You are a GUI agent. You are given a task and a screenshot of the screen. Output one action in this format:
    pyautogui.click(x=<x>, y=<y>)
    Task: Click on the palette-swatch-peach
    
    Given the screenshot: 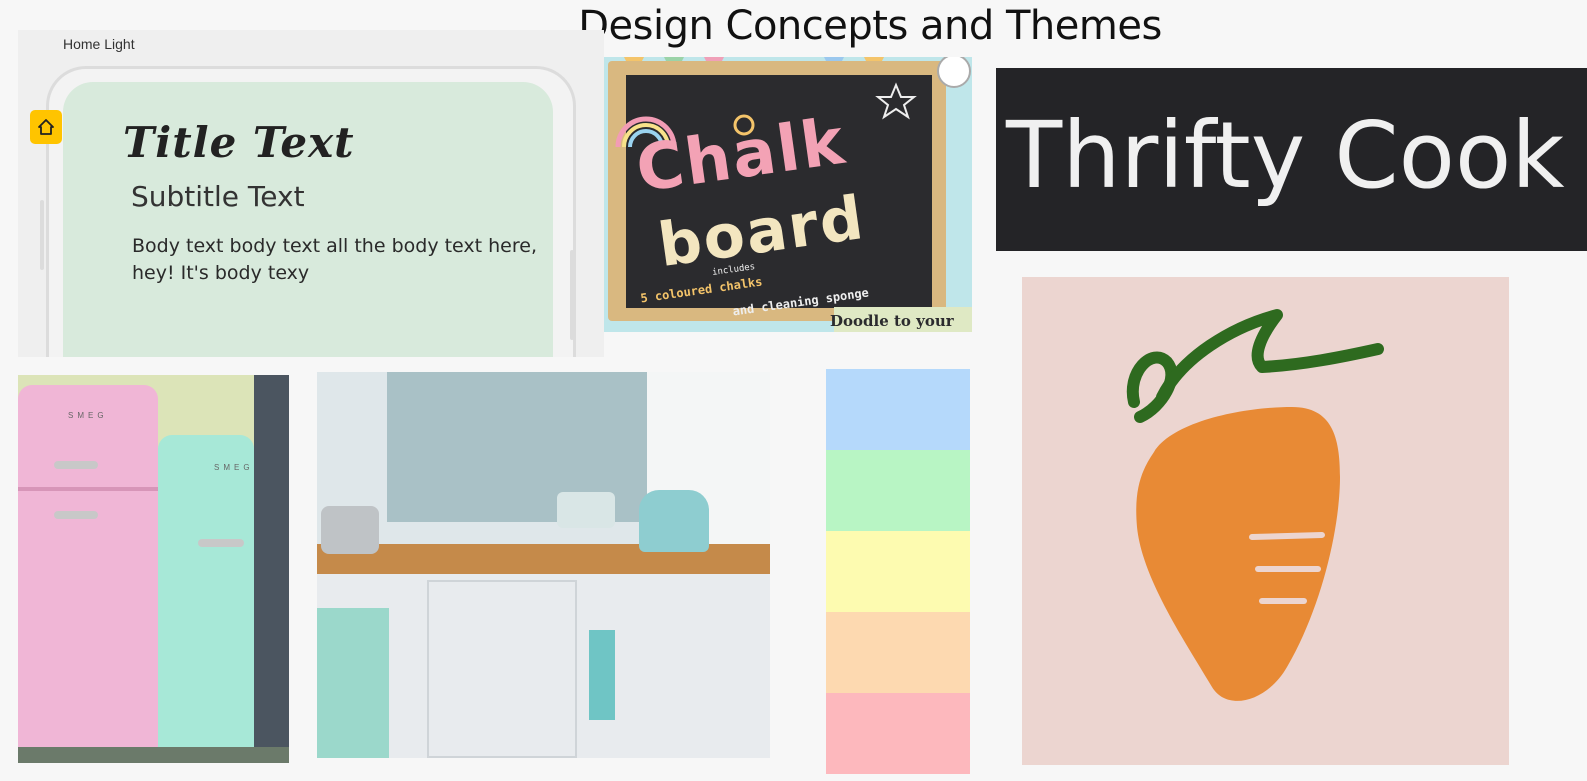 What is the action you would take?
    pyautogui.click(x=898, y=652)
    